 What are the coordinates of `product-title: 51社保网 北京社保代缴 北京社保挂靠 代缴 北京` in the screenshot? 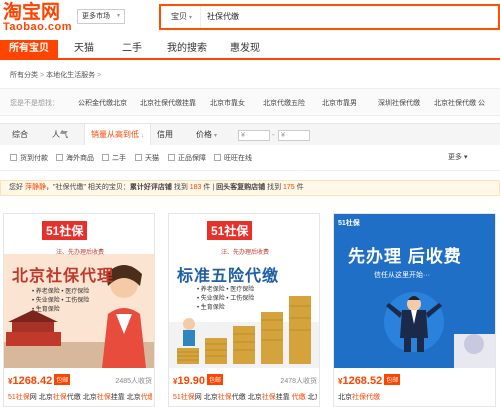 It's located at (245, 397).